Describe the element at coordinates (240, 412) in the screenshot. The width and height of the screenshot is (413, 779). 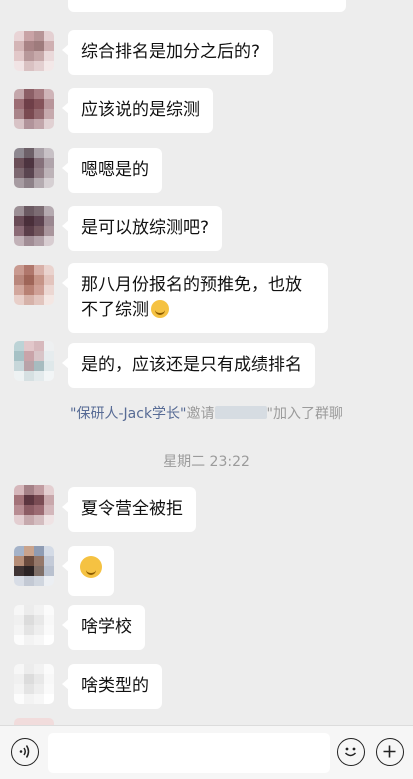
I see `invitee-name-redacted` at that location.